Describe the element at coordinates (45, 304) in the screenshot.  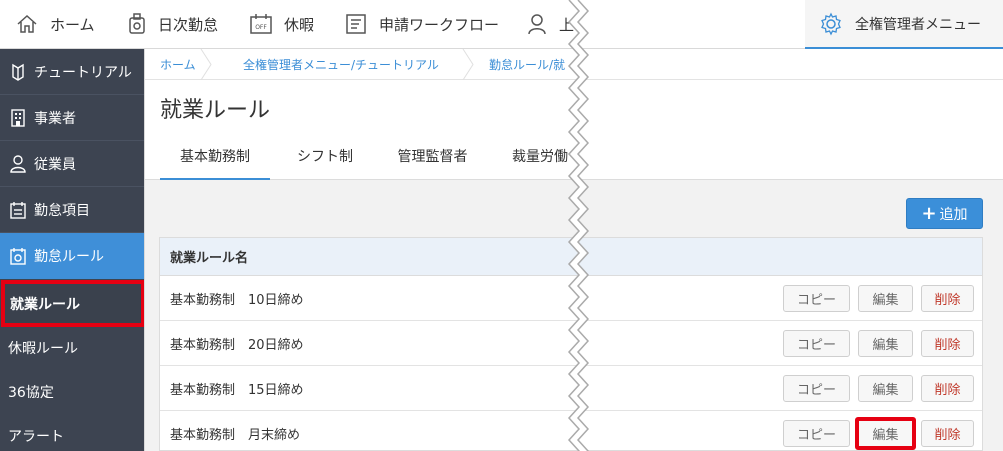
I see `sidebar-subitem-label: 就業ルール` at that location.